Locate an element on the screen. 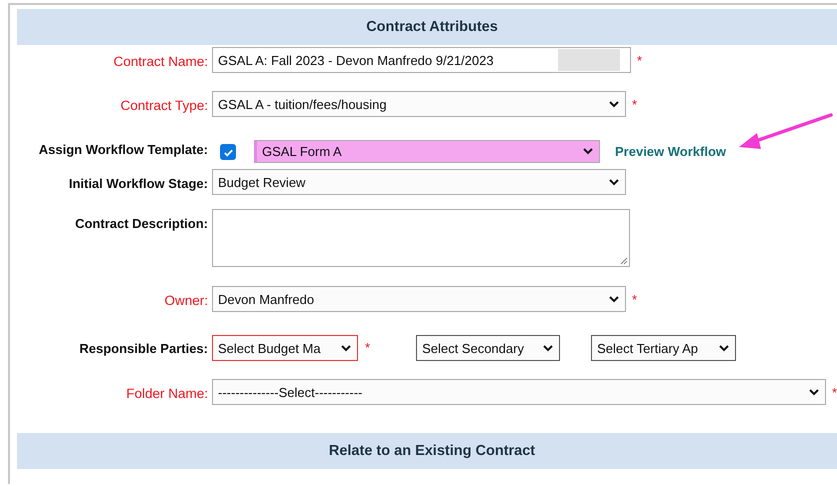  field-label: Assign Workflow Template: is located at coordinates (123, 149).